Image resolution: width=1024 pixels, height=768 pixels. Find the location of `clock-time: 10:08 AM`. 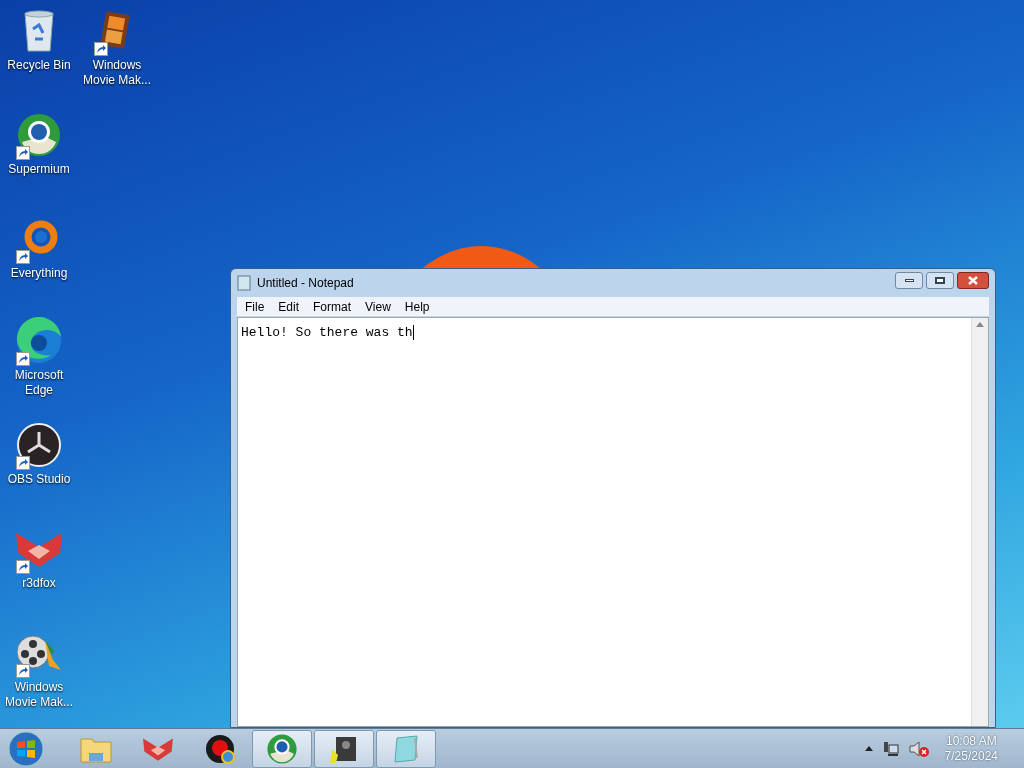

clock-time: 10:08 AM is located at coordinates (971, 741).